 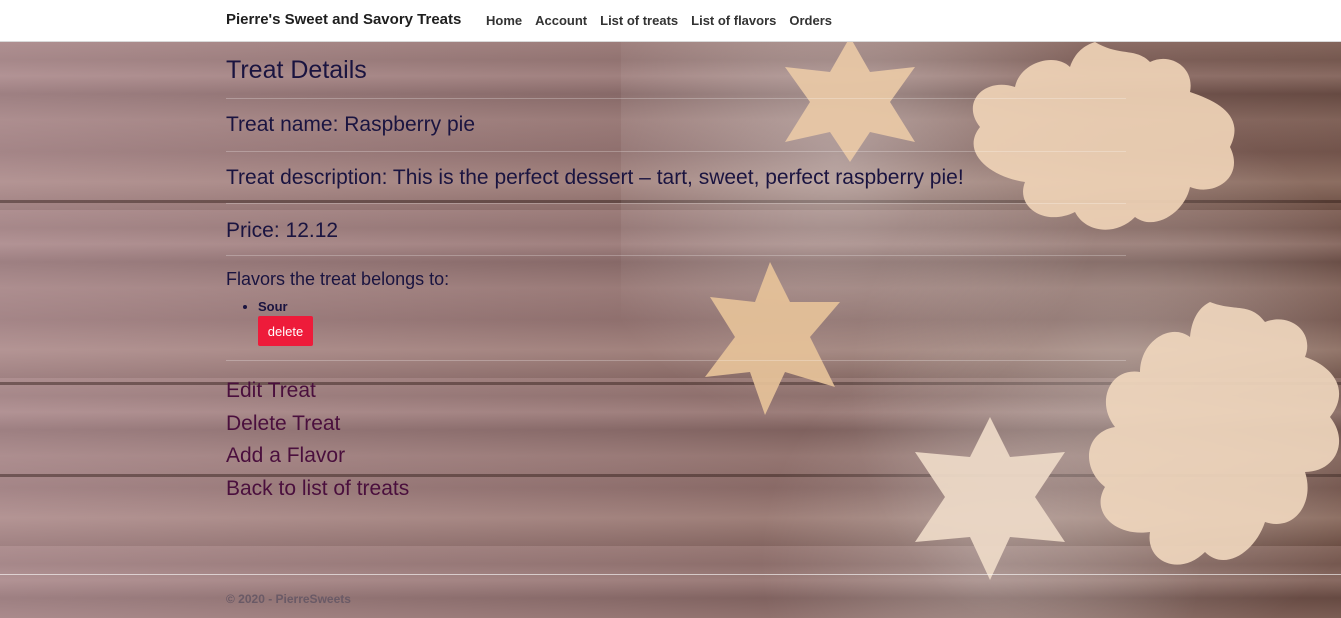 I want to click on back-to-treats-link: Back to list of treats, so click(x=317, y=489).